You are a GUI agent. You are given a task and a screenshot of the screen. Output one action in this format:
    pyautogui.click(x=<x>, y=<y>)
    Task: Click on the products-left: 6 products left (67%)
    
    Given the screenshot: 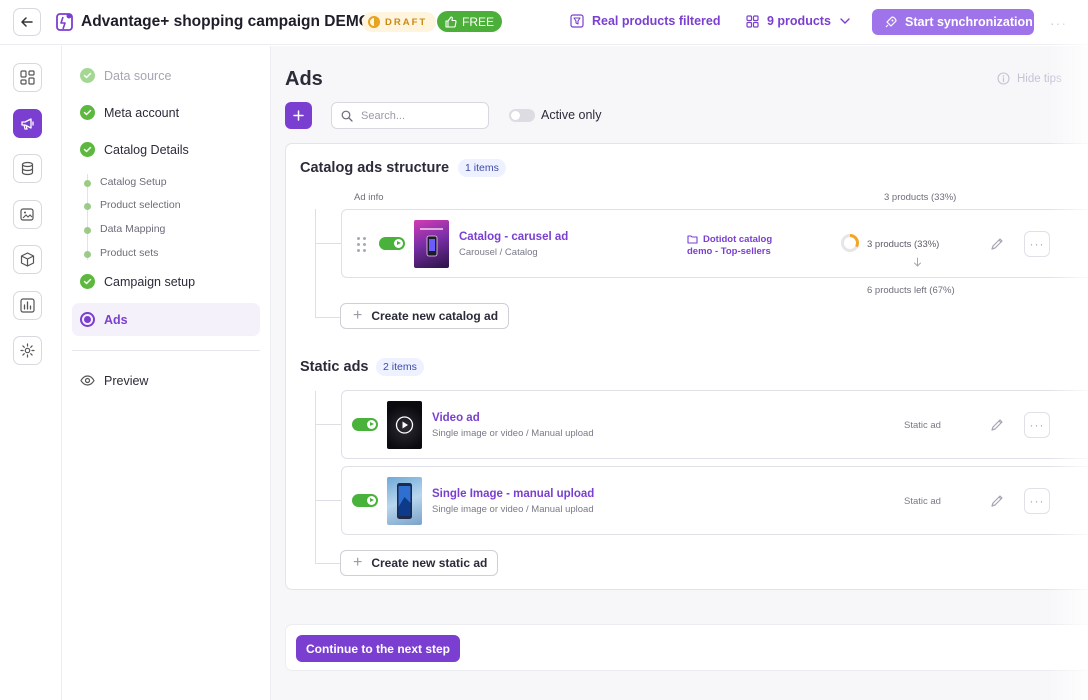 What is the action you would take?
    pyautogui.click(x=911, y=290)
    